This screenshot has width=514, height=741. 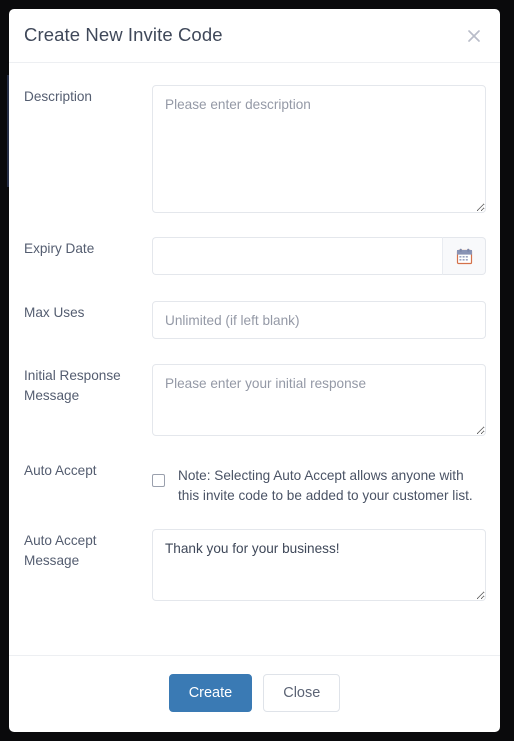 What do you see at coordinates (297, 256) in the screenshot?
I see `expiry-date-input` at bounding box center [297, 256].